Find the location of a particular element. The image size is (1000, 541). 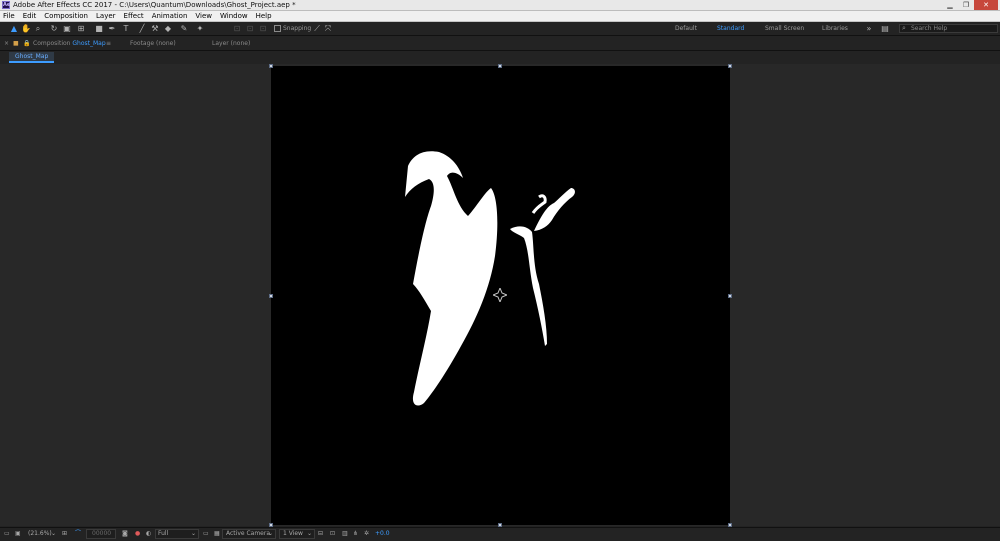

close-button: ✕ is located at coordinates (986, 5).